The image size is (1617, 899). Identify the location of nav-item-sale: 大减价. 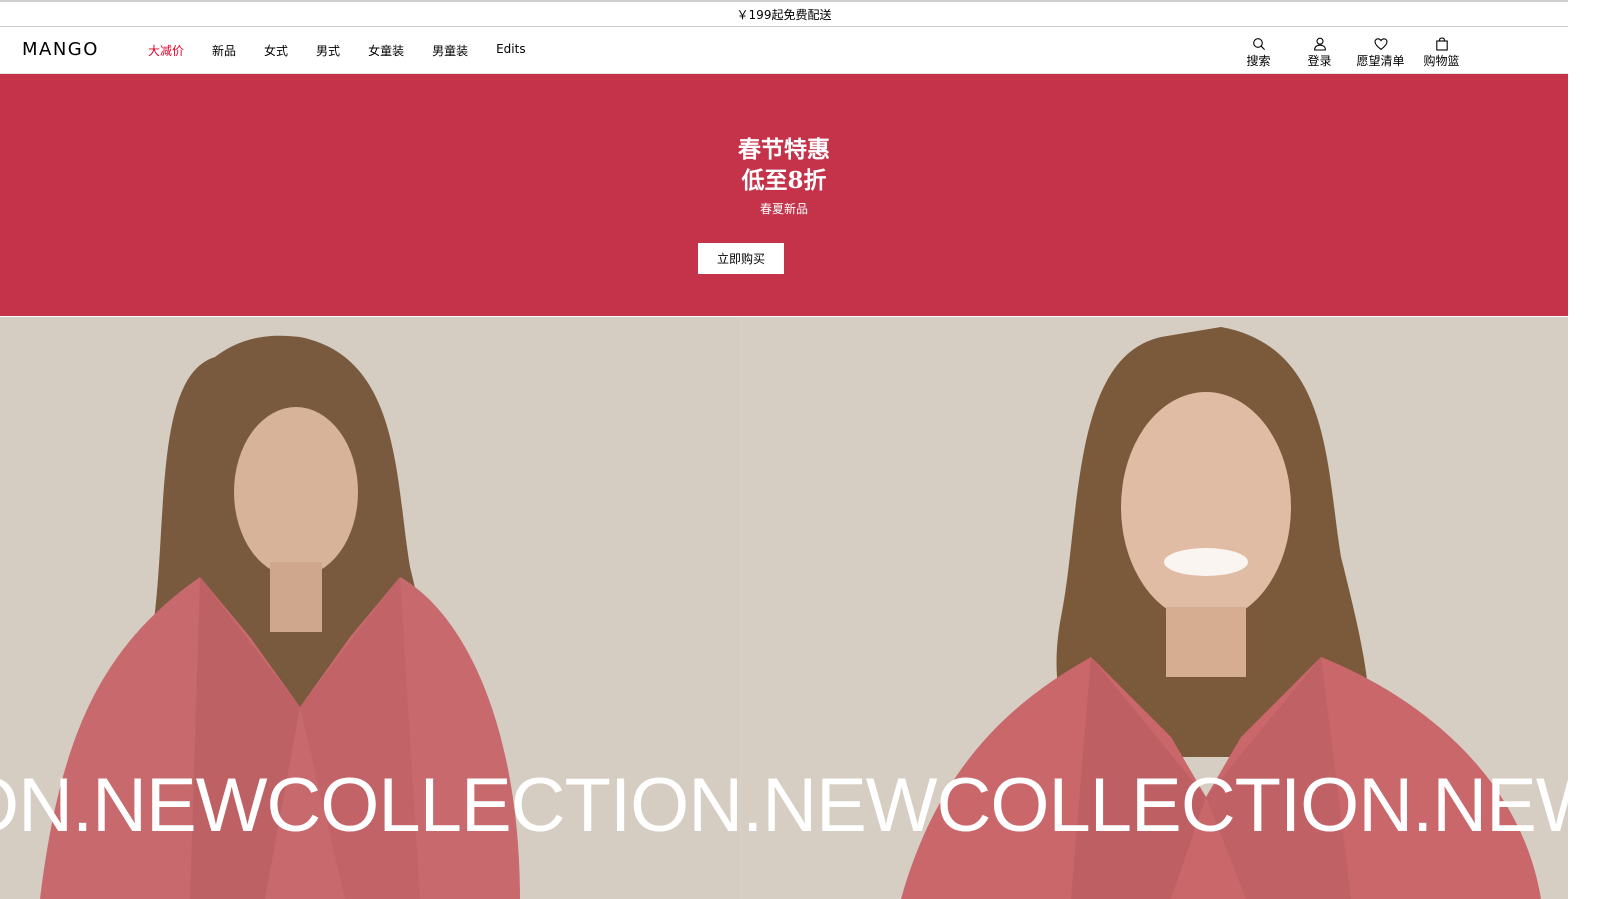
(166, 50).